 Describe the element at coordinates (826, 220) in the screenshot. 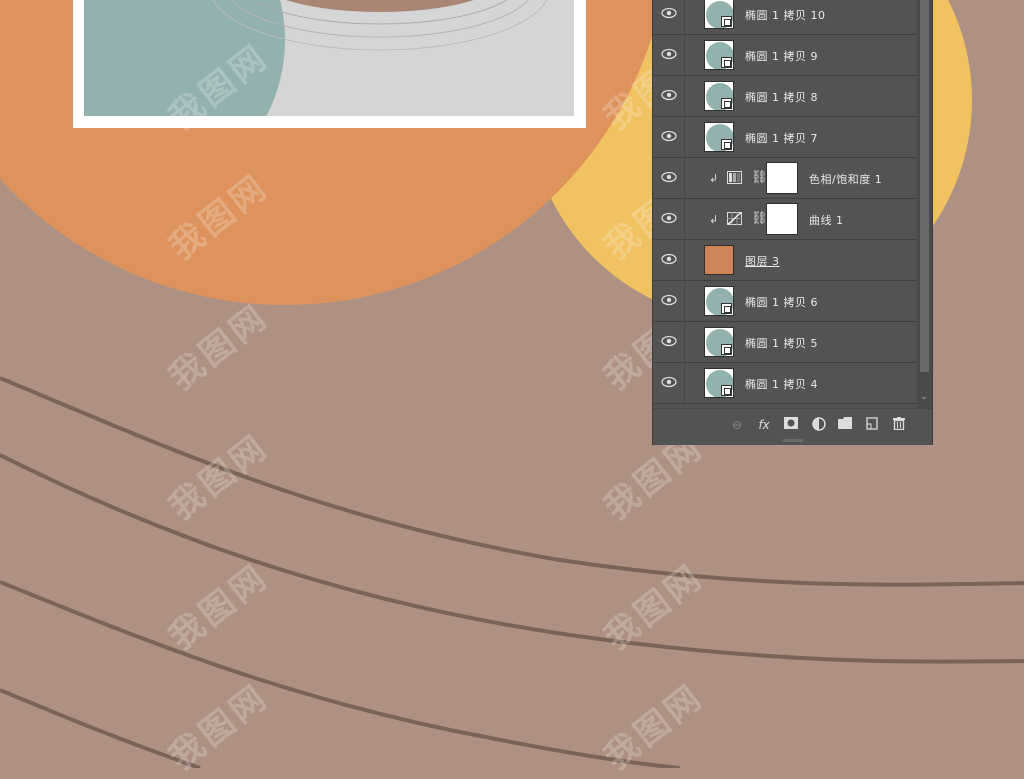

I see `layer-name: 曲线 1` at that location.